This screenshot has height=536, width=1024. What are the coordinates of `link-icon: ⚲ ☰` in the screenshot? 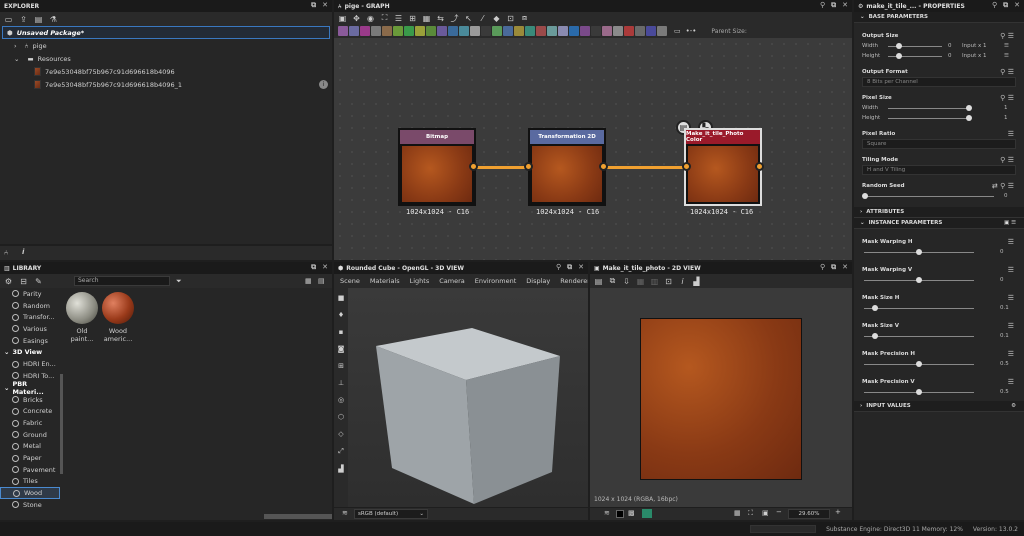 It's located at (1007, 98).